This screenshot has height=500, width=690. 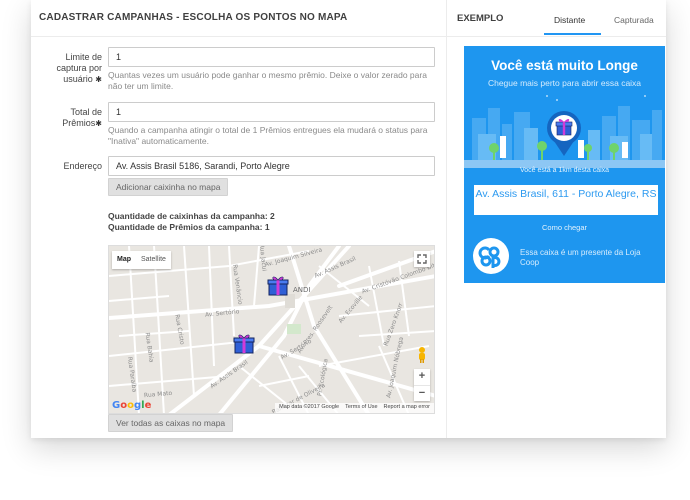 I want to click on total-label: Total de Prêmios✱, so click(x=82, y=117).